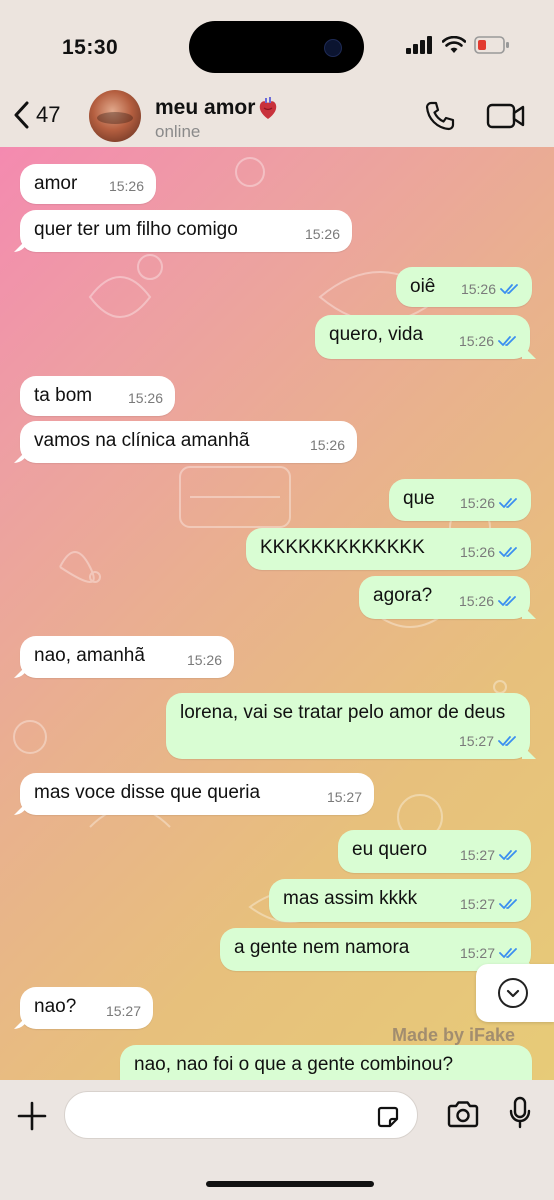  What do you see at coordinates (86, 1008) in the screenshot?
I see `message-bubble-incoming: nao? 15:27` at bounding box center [86, 1008].